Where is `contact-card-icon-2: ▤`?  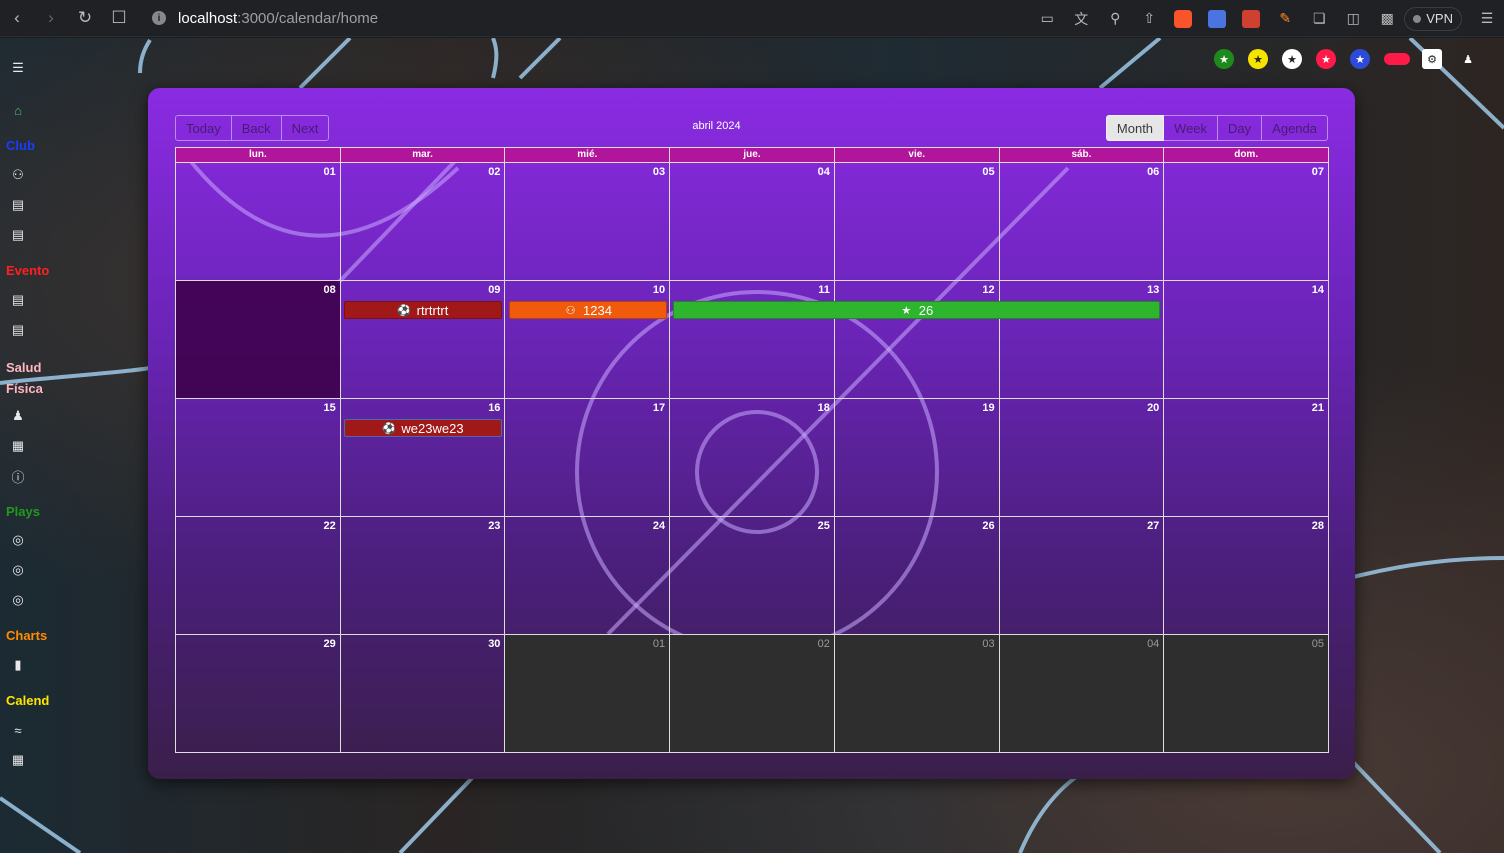
contact-card-icon-2: ▤ is located at coordinates (18, 235).